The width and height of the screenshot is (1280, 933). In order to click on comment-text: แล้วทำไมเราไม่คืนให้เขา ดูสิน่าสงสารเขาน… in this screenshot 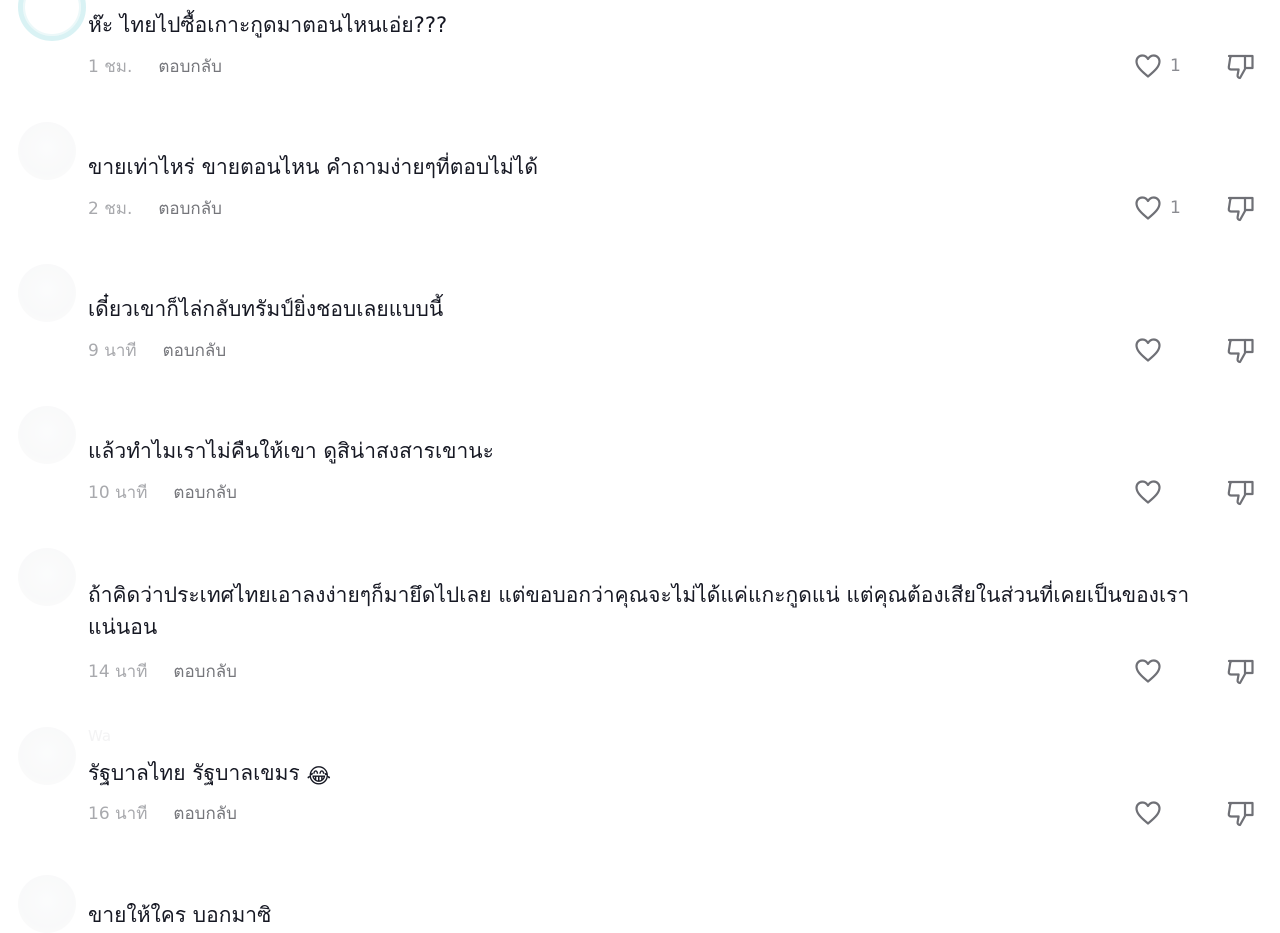, I will do `click(291, 451)`.